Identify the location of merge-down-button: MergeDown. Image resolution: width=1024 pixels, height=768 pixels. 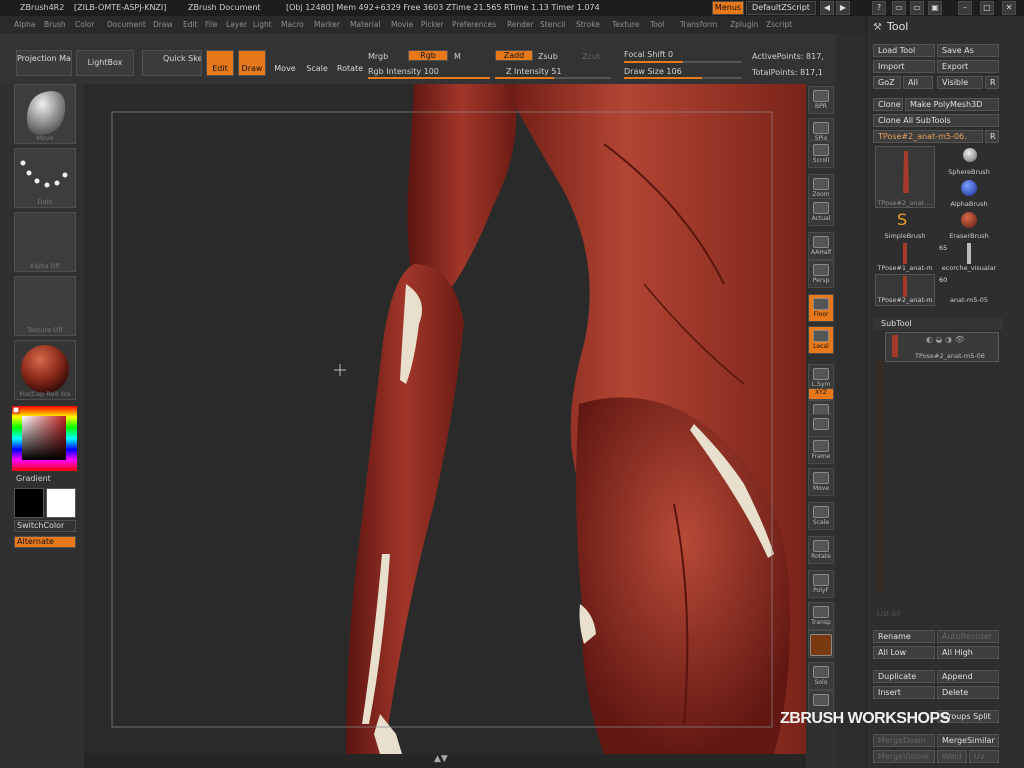
(904, 740).